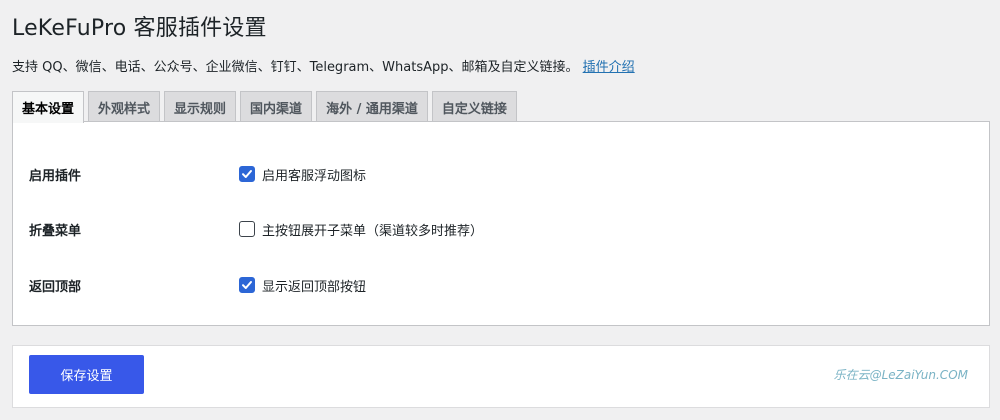 This screenshot has width=1000, height=420. I want to click on setting-row-collapse-menu: 折叠菜单 主按钮展开子菜单（渠道较多时推荐）, so click(501, 229).